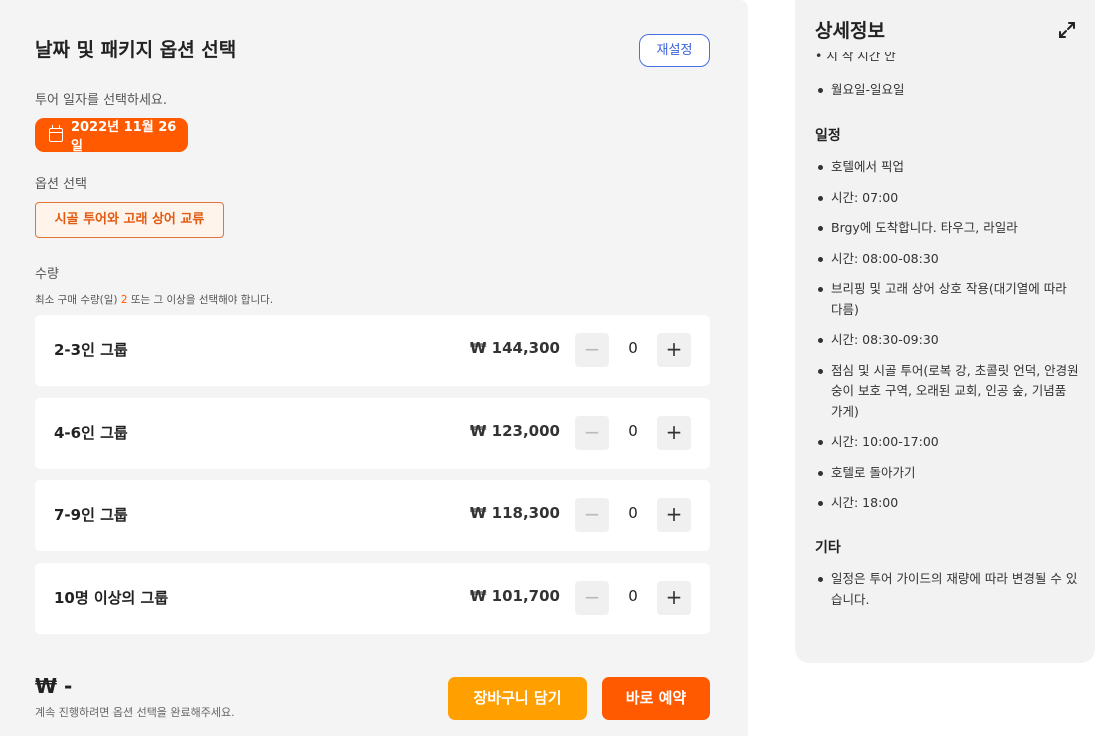 This screenshot has height=736, width=1099. I want to click on quantity-label: 수량, so click(47, 274).